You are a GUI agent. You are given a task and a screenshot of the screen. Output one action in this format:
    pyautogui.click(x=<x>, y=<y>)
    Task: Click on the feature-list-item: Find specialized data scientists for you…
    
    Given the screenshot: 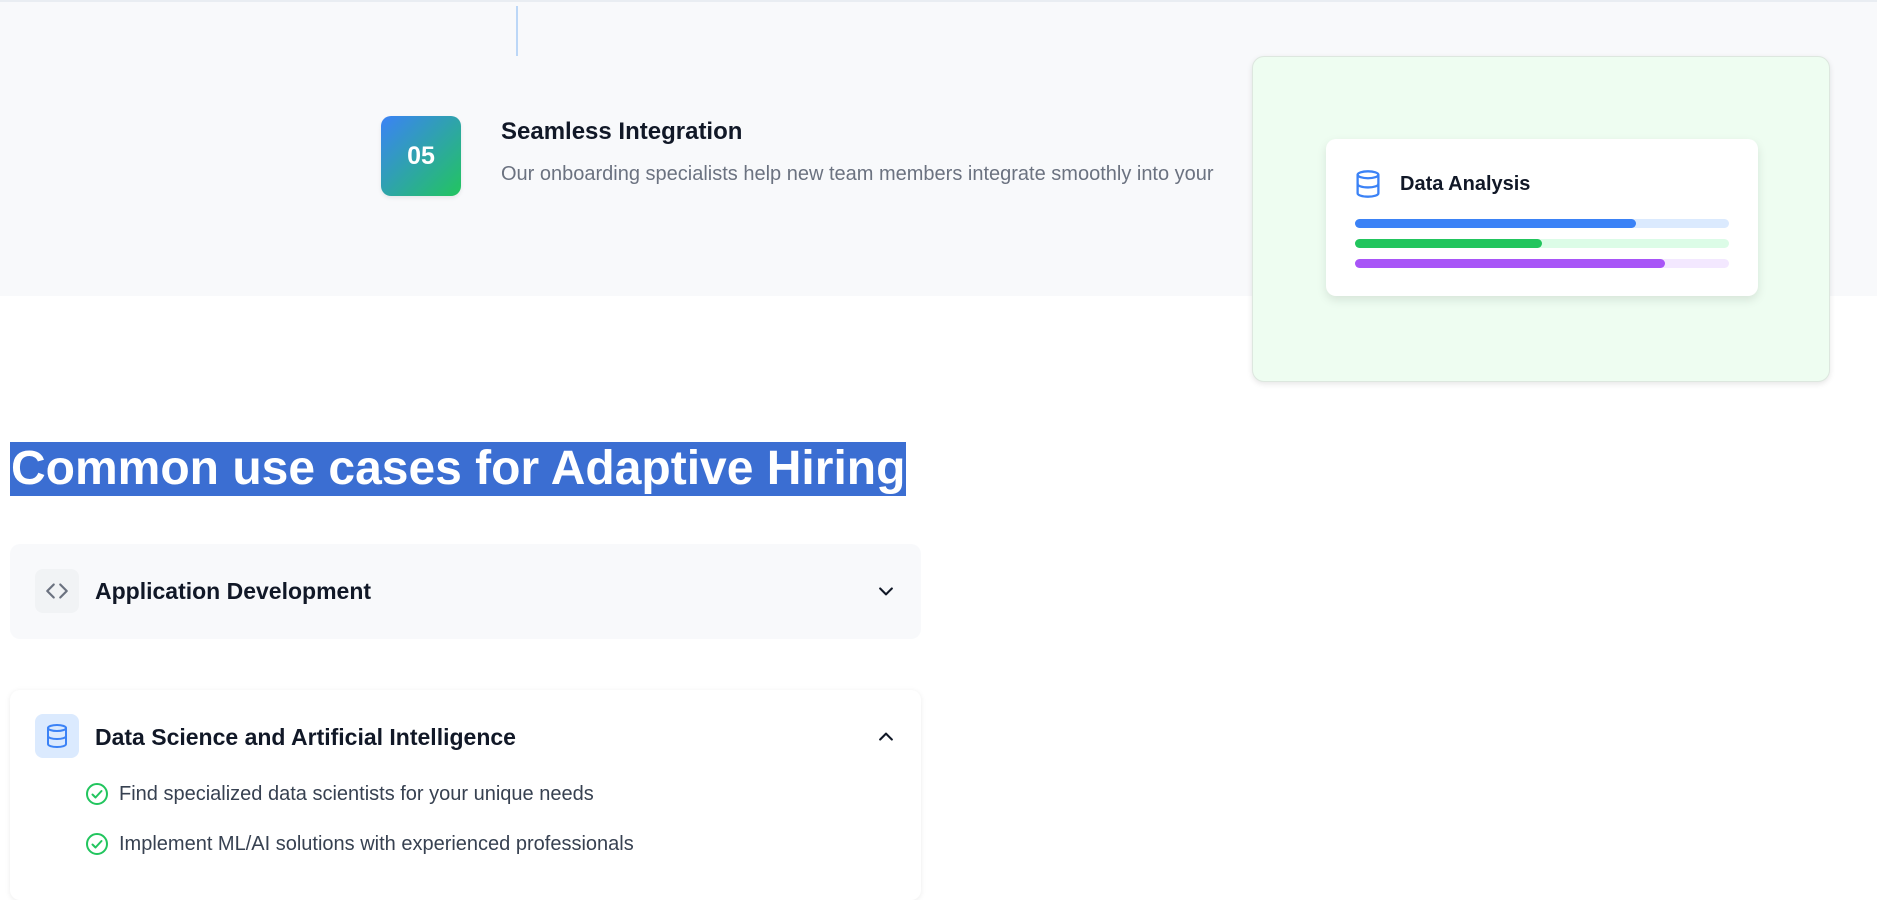 What is the action you would take?
    pyautogui.click(x=339, y=794)
    